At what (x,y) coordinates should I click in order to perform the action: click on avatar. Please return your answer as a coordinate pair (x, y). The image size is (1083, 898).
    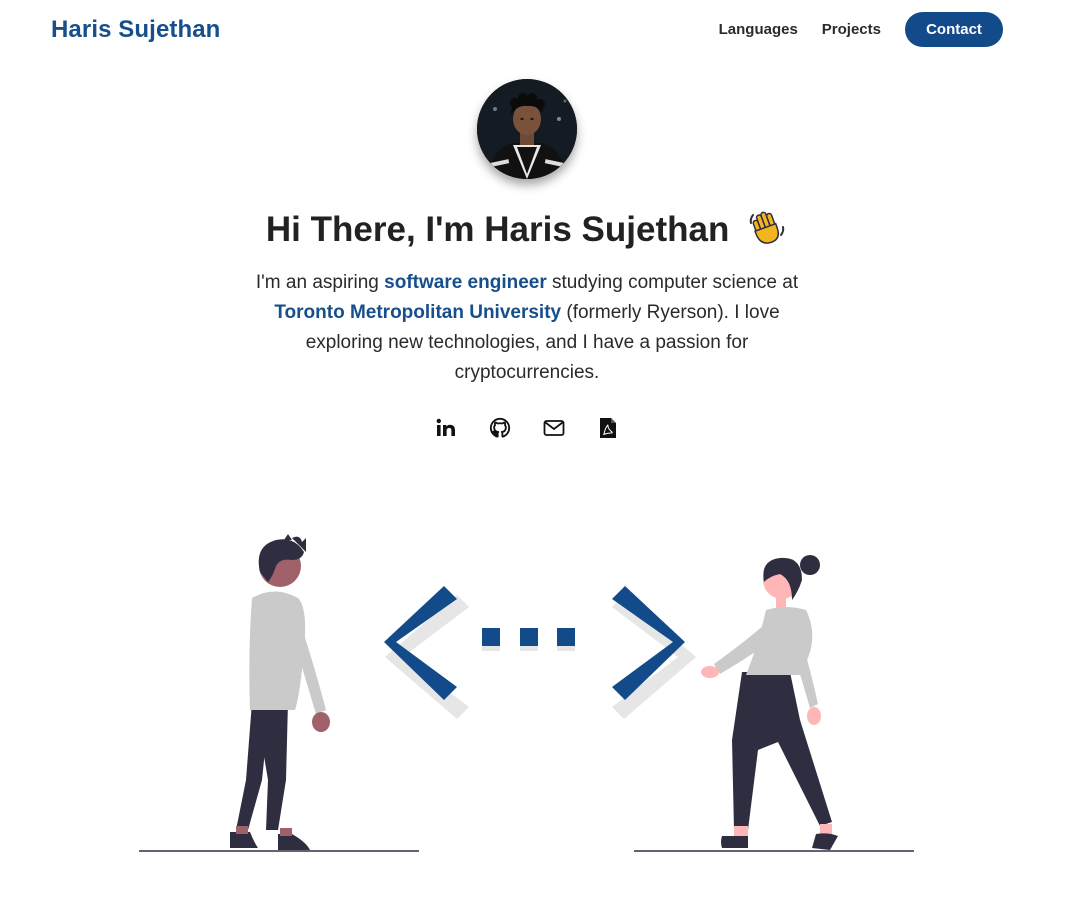
    Looking at the image, I should click on (527, 129).